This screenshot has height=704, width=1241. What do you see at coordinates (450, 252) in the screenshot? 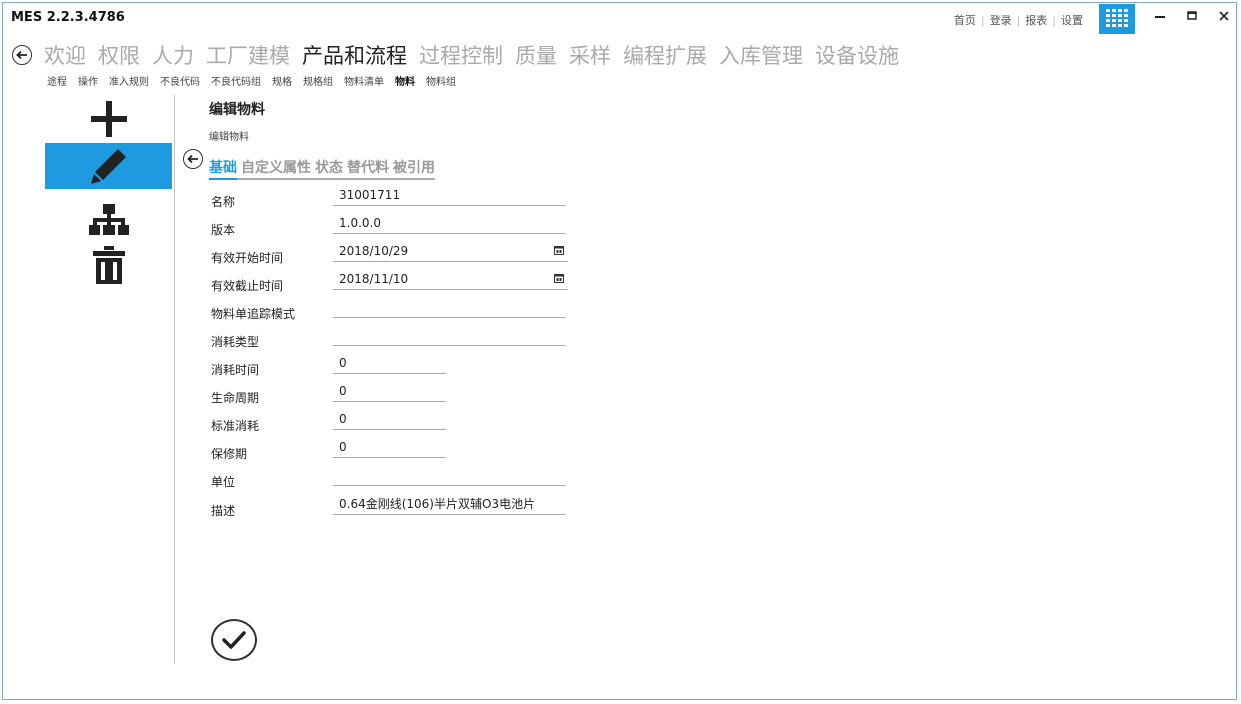
I see `start-time-field: 2018/10/29` at bounding box center [450, 252].